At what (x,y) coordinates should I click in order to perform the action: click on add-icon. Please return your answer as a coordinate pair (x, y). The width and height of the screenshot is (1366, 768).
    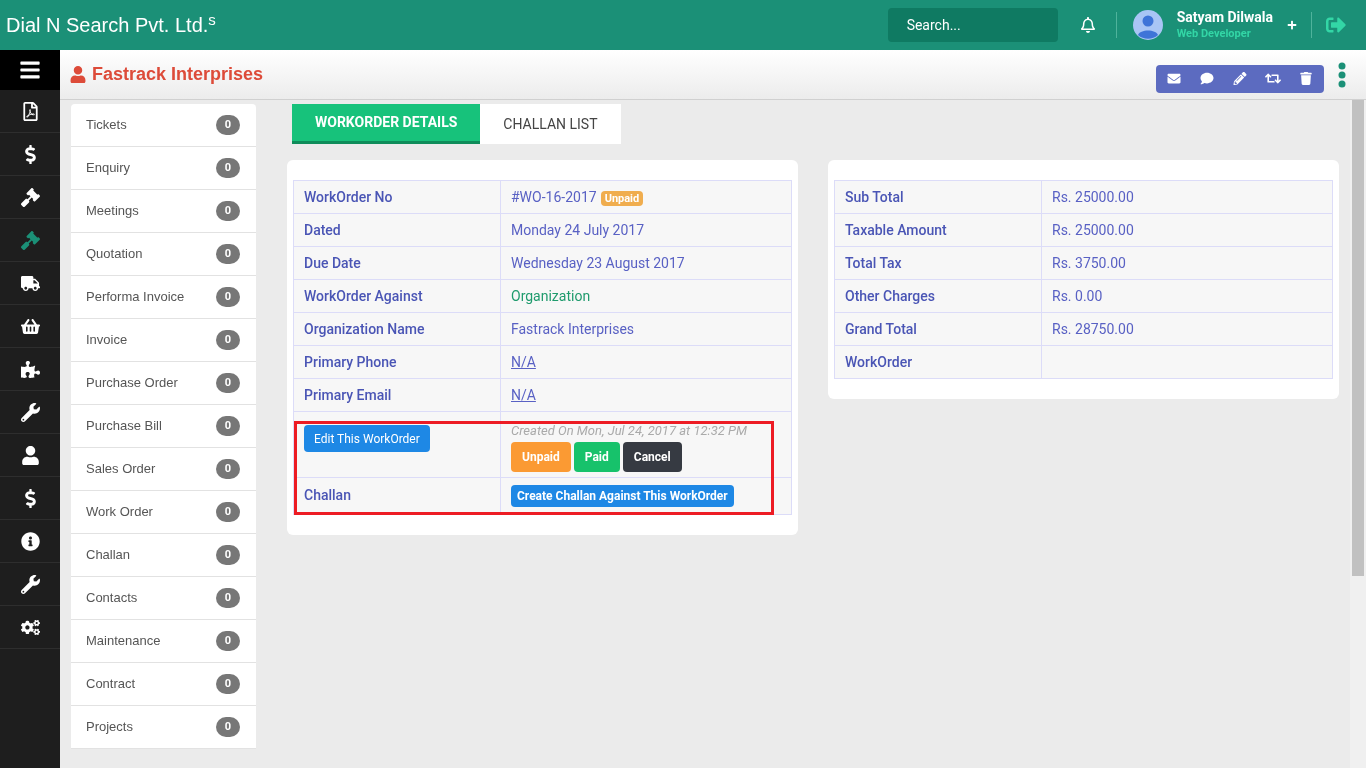
    Looking at the image, I should click on (1292, 25).